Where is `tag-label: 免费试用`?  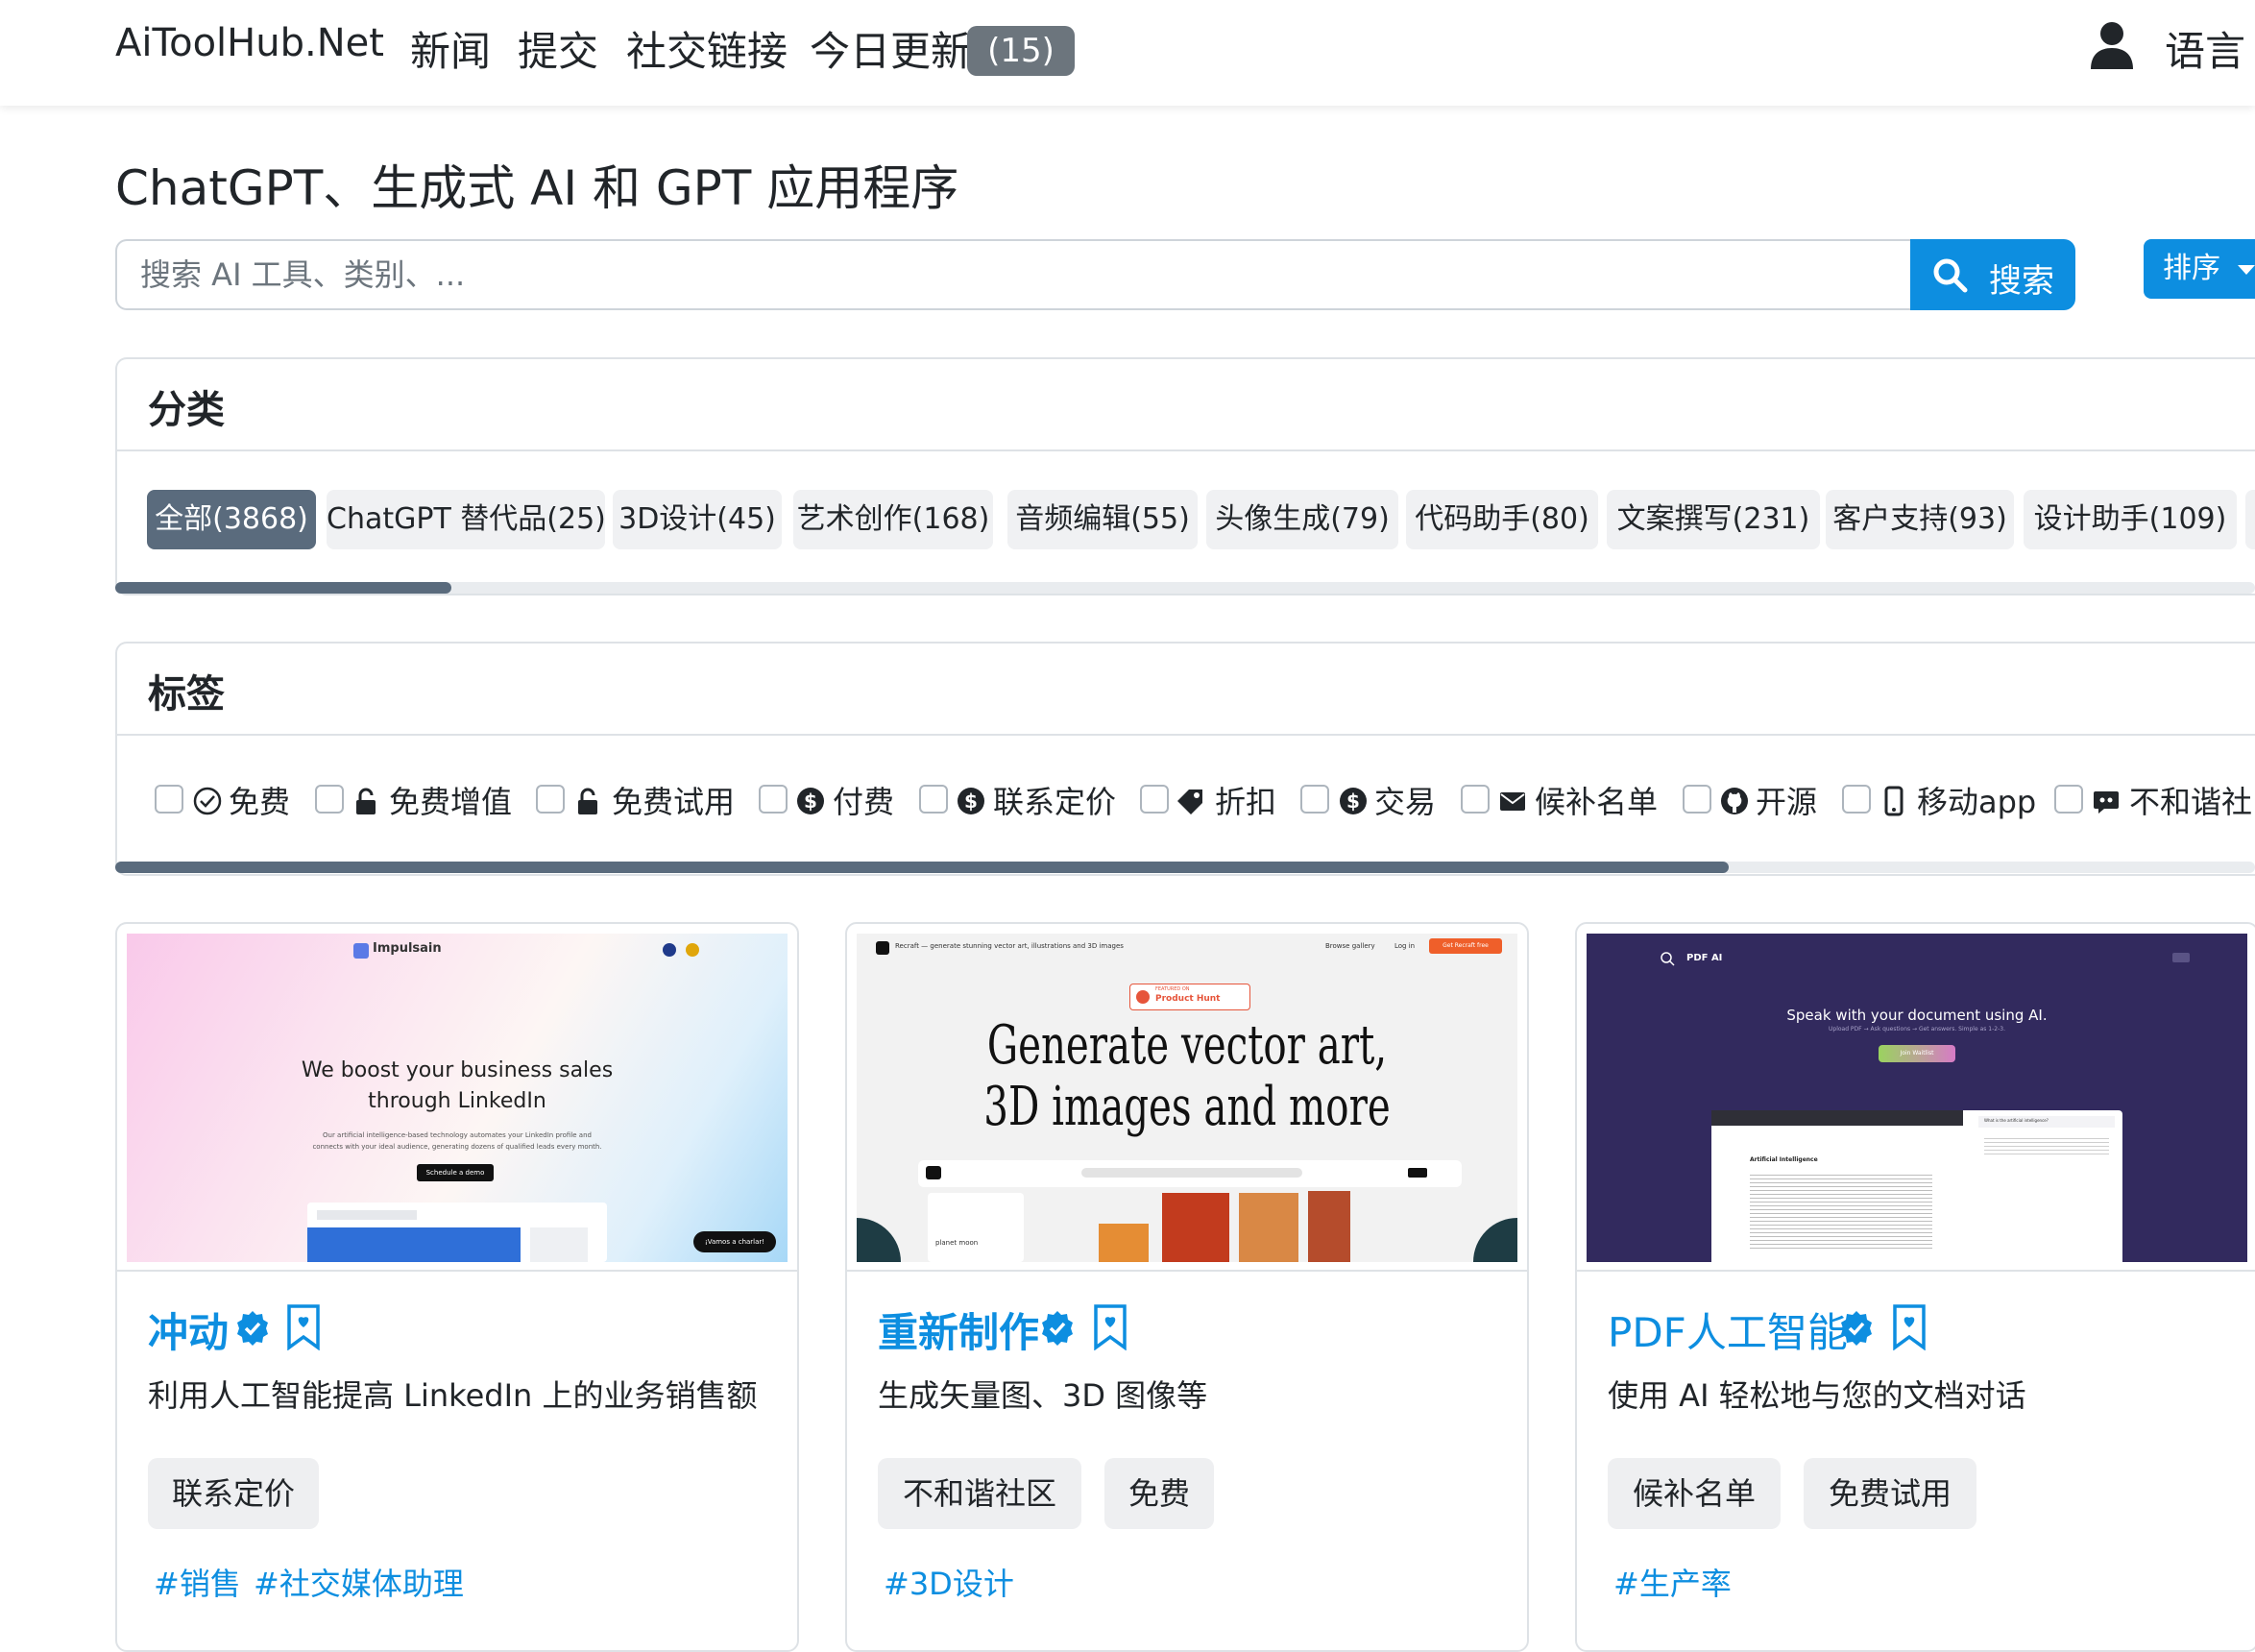
tag-label: 免费试用 is located at coordinates (673, 800).